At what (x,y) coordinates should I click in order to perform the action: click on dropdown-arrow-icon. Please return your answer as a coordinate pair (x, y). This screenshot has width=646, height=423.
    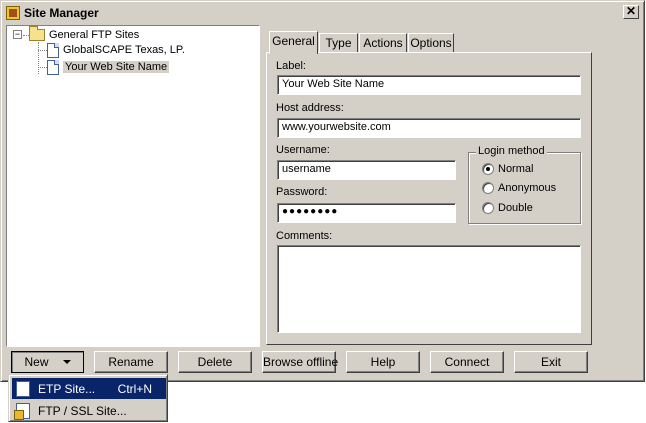
    Looking at the image, I should click on (66, 362).